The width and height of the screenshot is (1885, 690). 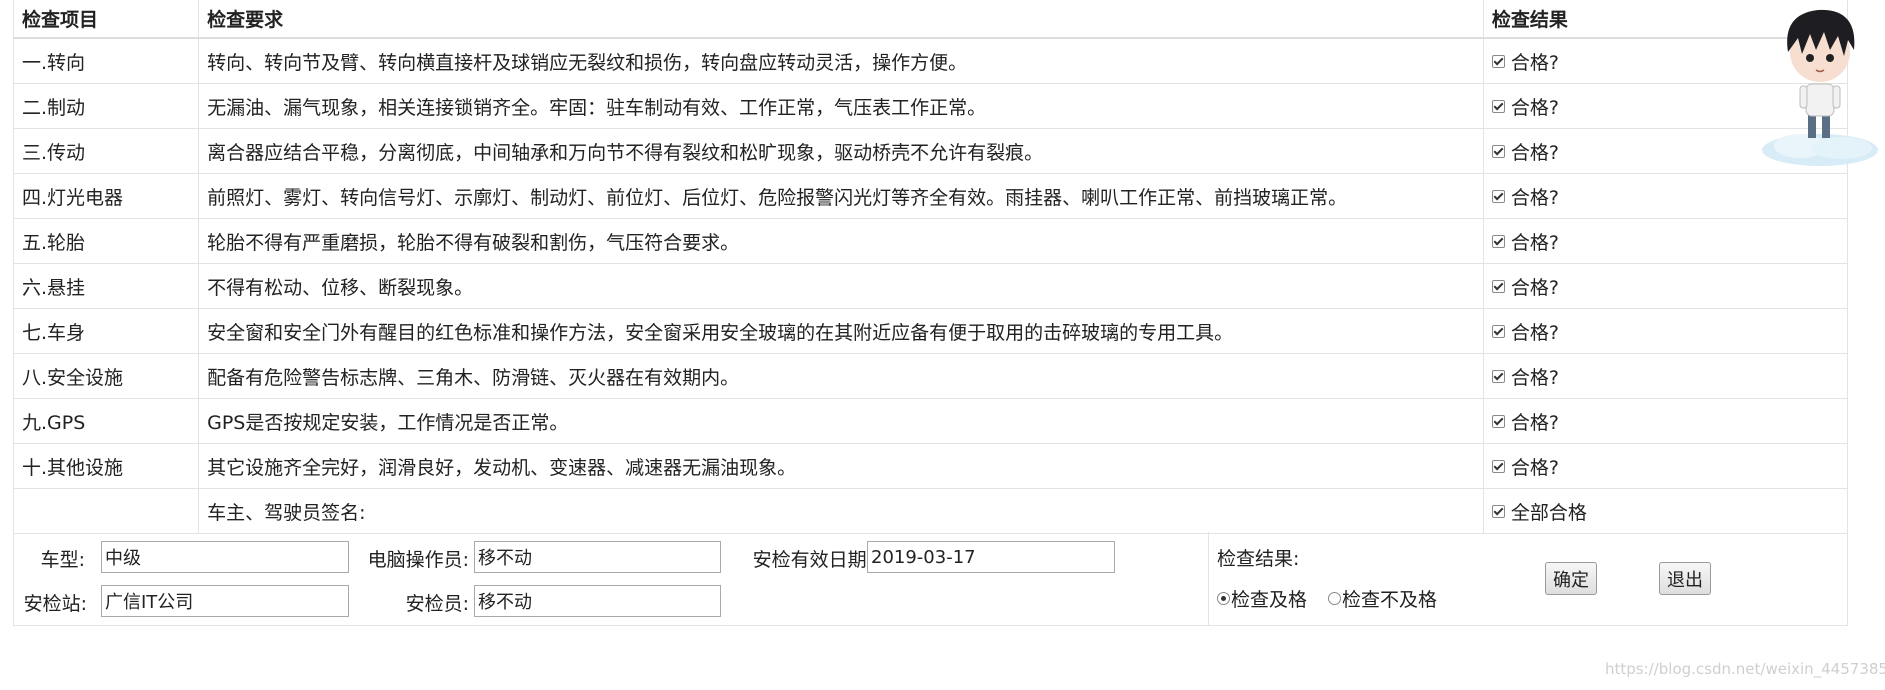 I want to click on item-cell: 五.轮胎, so click(x=106, y=241).